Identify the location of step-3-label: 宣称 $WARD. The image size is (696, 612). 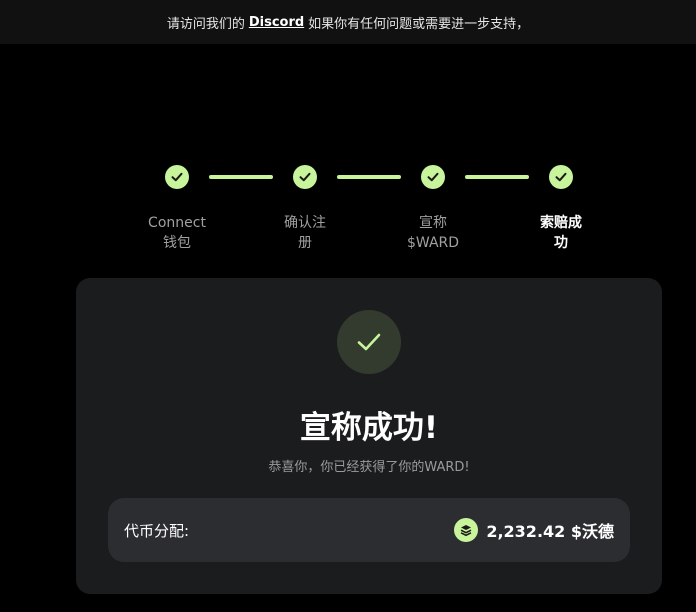
(433, 233).